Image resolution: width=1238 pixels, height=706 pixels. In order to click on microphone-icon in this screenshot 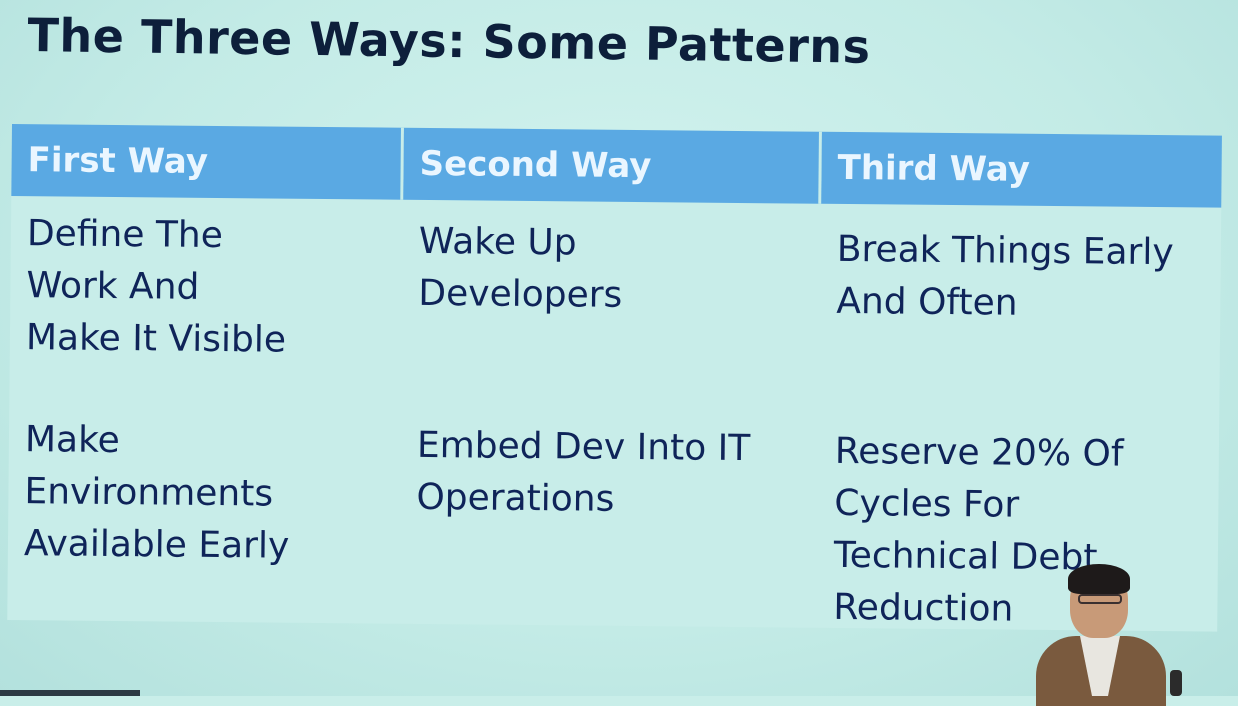, I will do `click(1176, 683)`.